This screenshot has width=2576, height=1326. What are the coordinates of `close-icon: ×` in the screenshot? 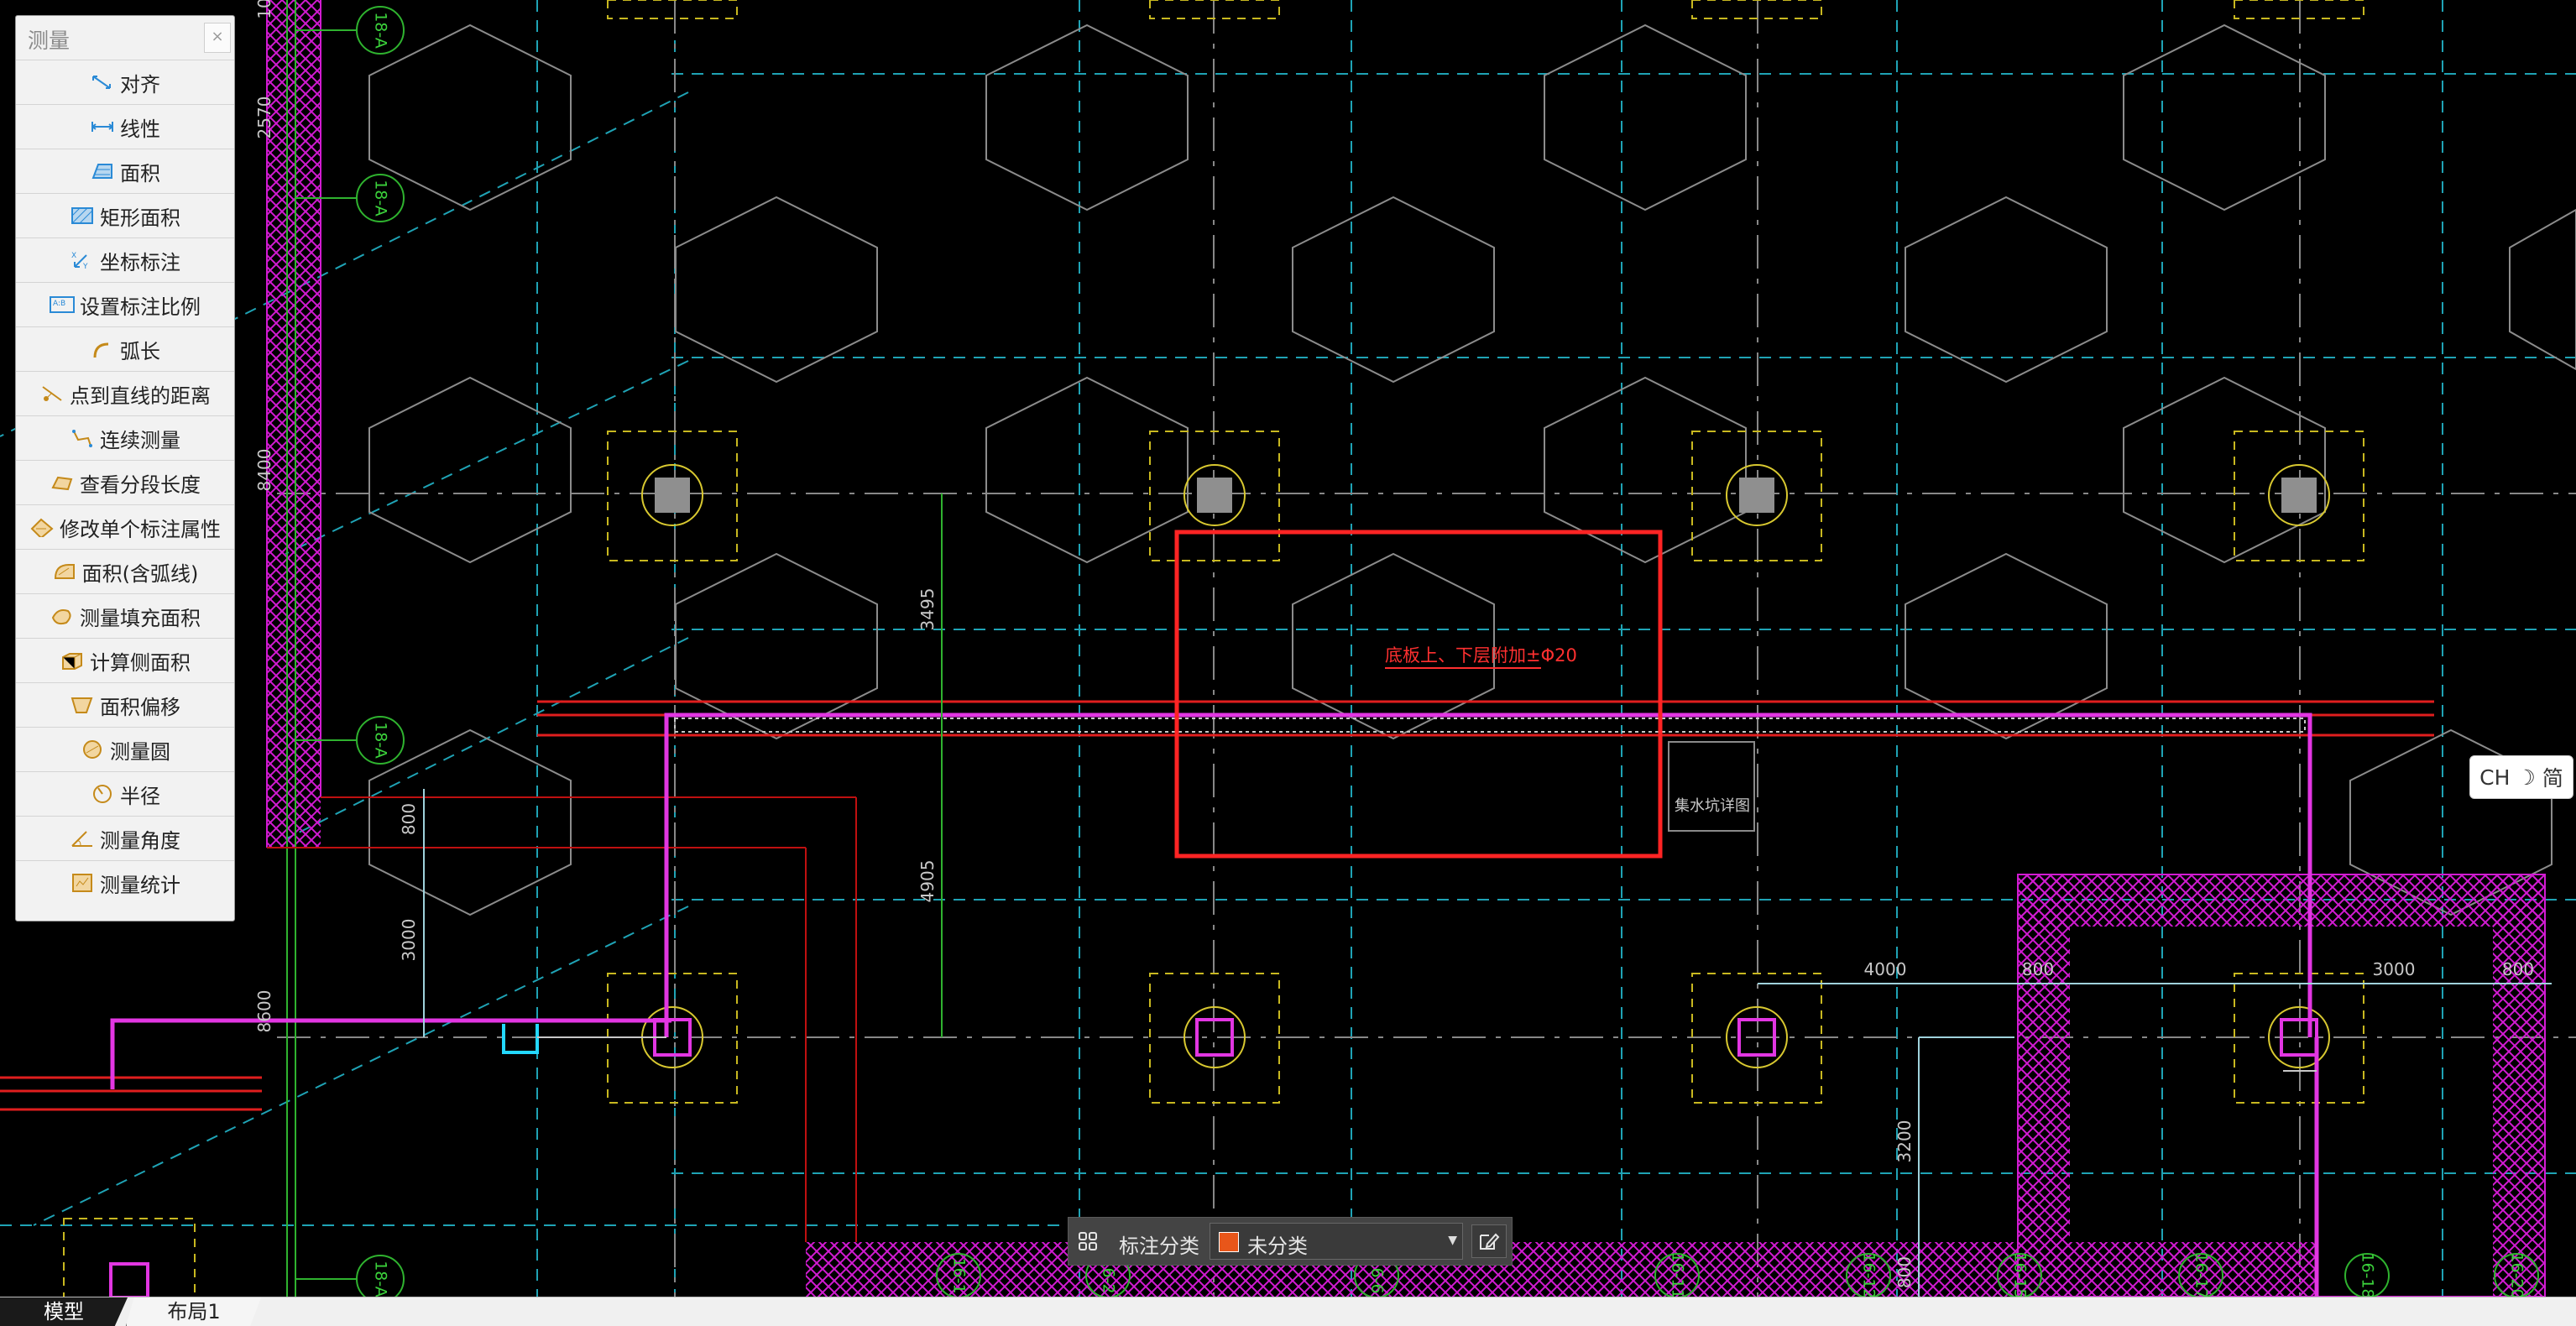 It's located at (217, 38).